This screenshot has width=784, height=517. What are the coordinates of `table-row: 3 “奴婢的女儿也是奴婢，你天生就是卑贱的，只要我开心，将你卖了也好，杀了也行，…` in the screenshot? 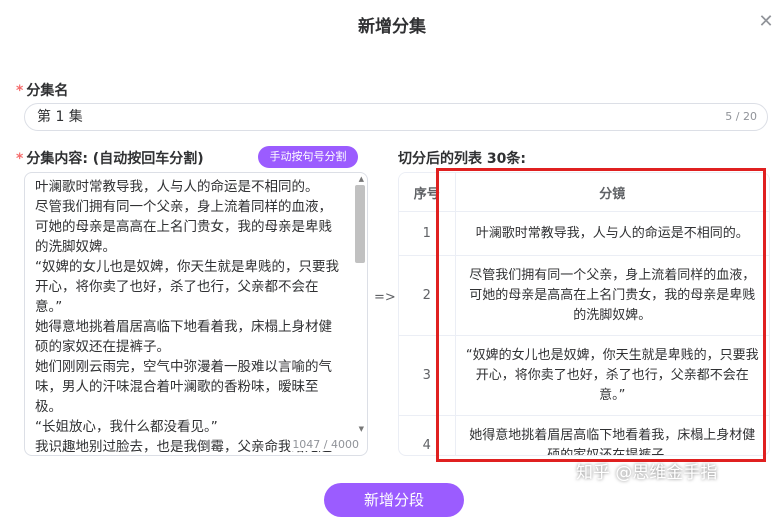 It's located at (584, 375).